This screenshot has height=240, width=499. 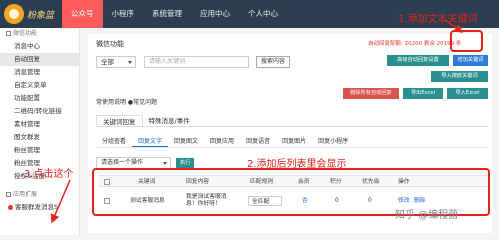 What do you see at coordinates (438, 19) in the screenshot?
I see `annotation-step1: 1.添加文本关键词` at bounding box center [438, 19].